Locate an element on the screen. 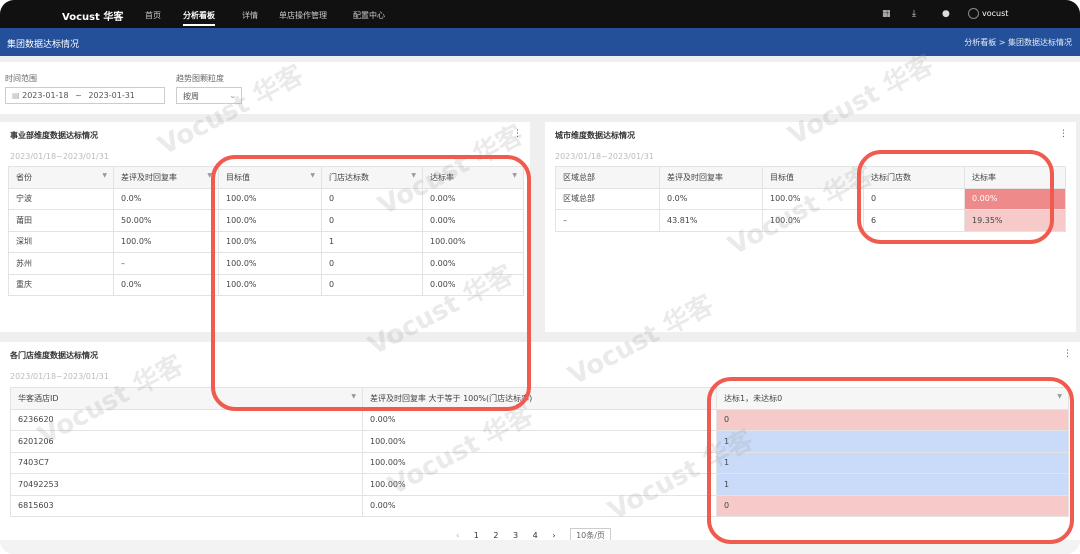  column-header: 差评及时回复率 ▼ is located at coordinates (166, 177).